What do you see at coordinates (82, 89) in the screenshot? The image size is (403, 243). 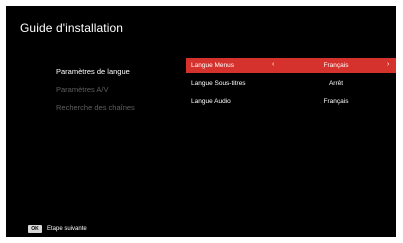 I see `menu-item-av-settings: Paramètres A/V` at bounding box center [82, 89].